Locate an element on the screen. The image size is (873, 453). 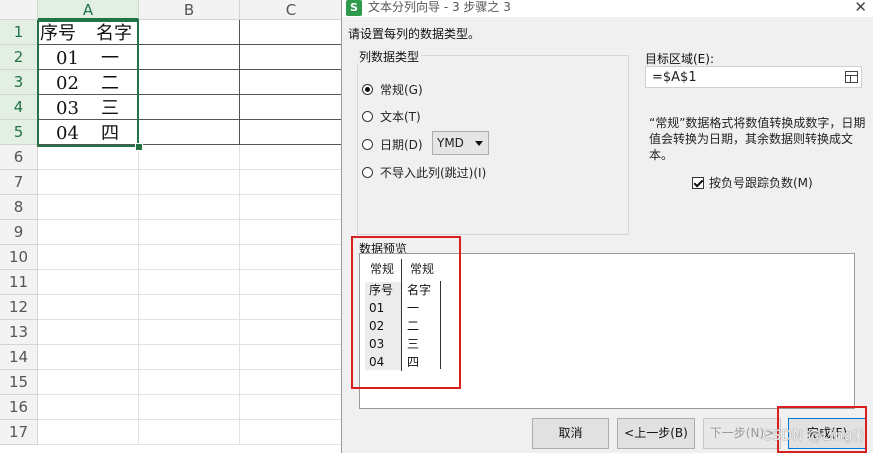
negative-sign-option: 按负号跟踪负数(M) is located at coordinates (752, 182).